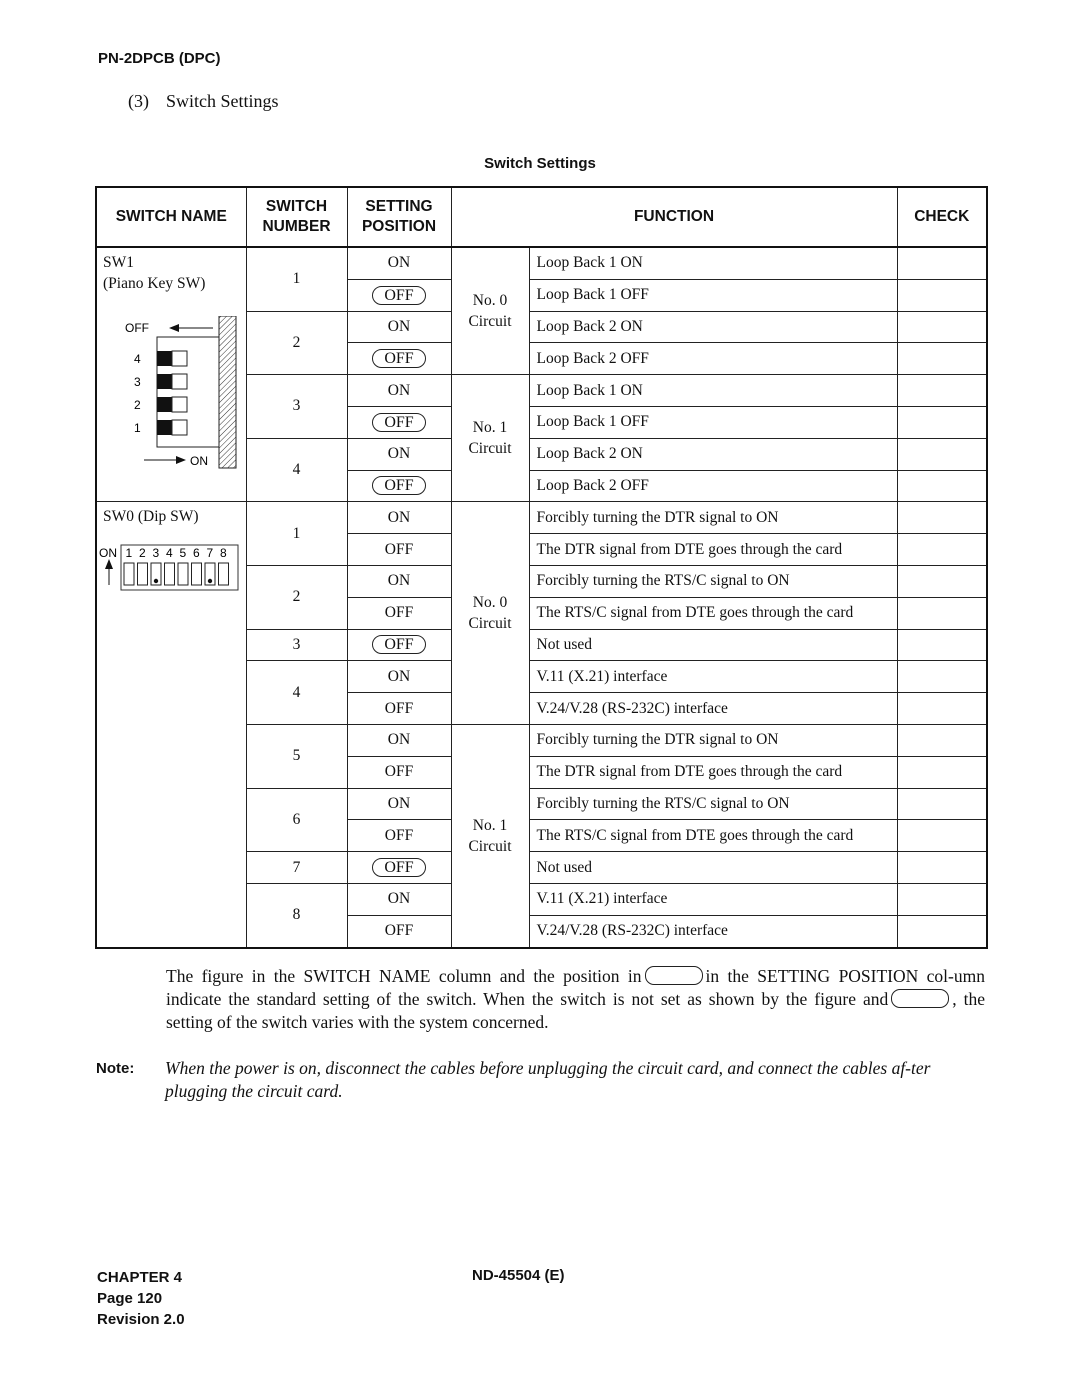 The height and width of the screenshot is (1397, 1080). Describe the element at coordinates (296, 692) in the screenshot. I see `switch-number-cell: 4` at that location.